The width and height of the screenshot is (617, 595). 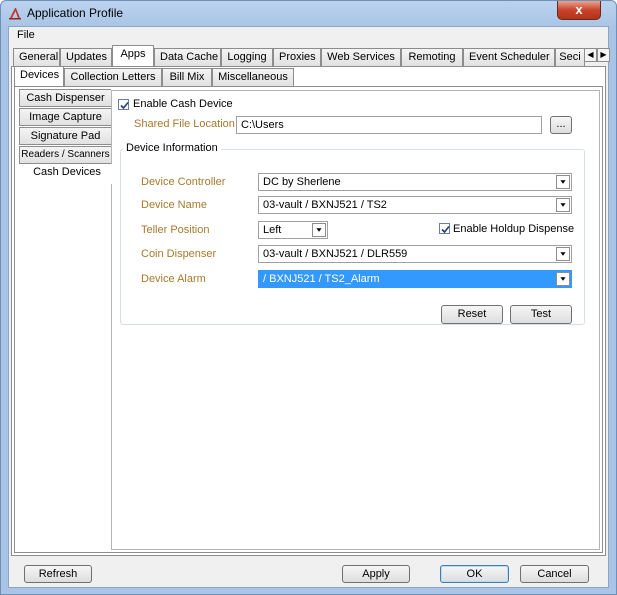 What do you see at coordinates (415, 279) in the screenshot?
I see `device-alarm-select: / BXNJ521 / TS2_Alarm` at bounding box center [415, 279].